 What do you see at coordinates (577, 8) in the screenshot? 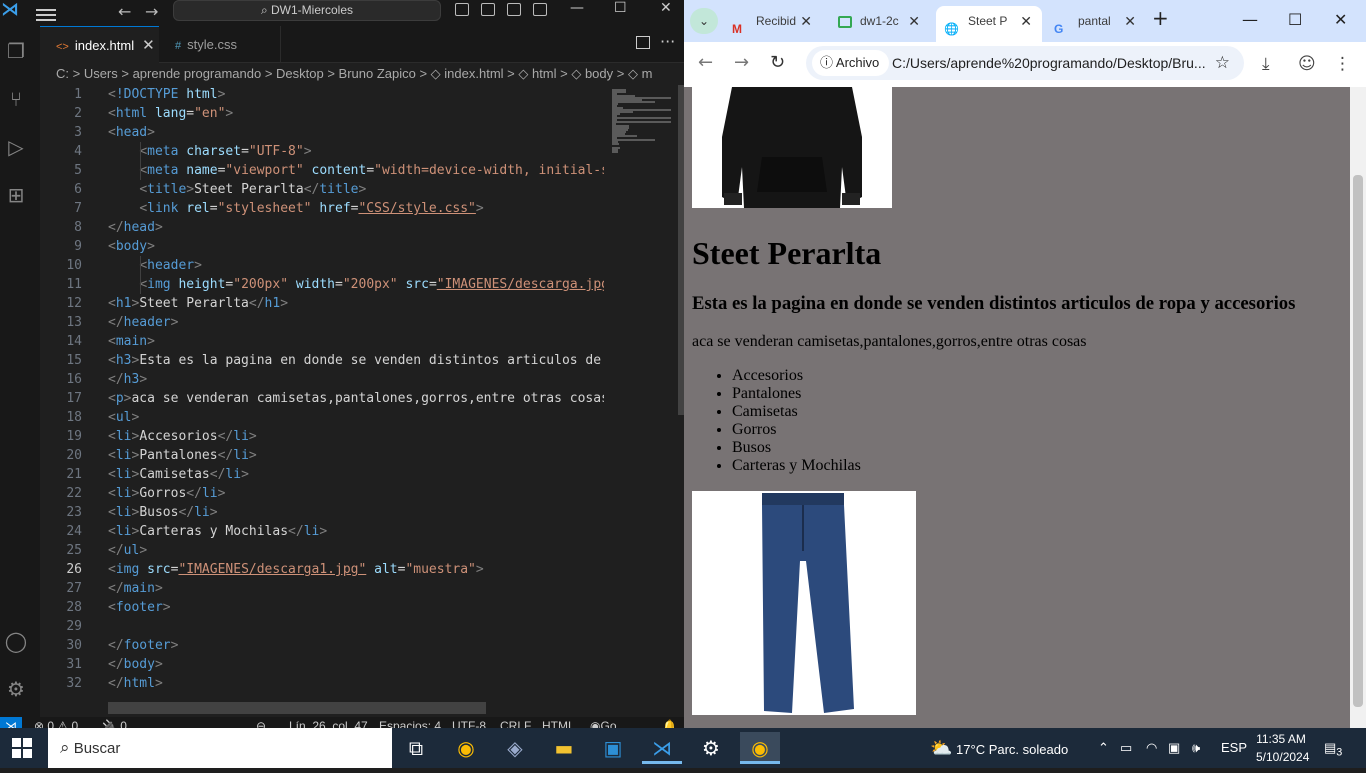
I see `minimize-icon: —` at bounding box center [577, 8].